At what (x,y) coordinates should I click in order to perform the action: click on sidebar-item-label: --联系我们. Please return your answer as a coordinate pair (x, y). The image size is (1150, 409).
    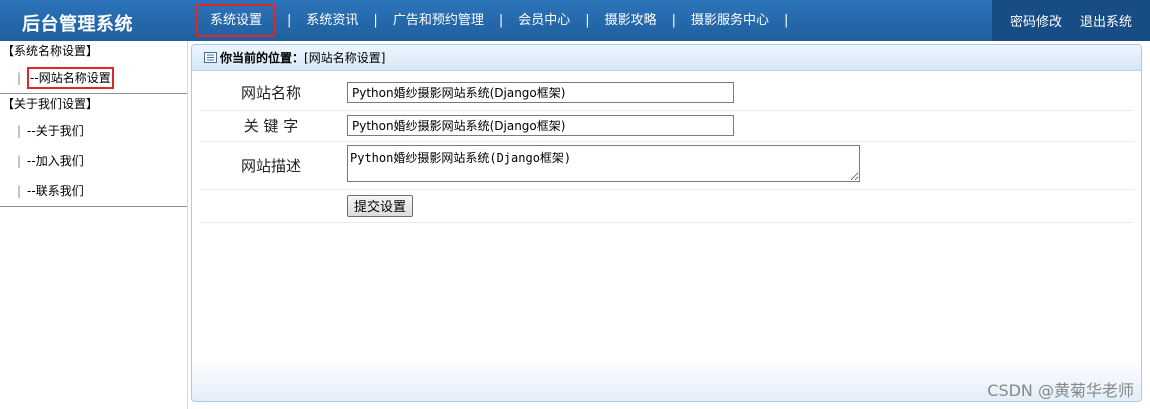
    Looking at the image, I should click on (55, 191).